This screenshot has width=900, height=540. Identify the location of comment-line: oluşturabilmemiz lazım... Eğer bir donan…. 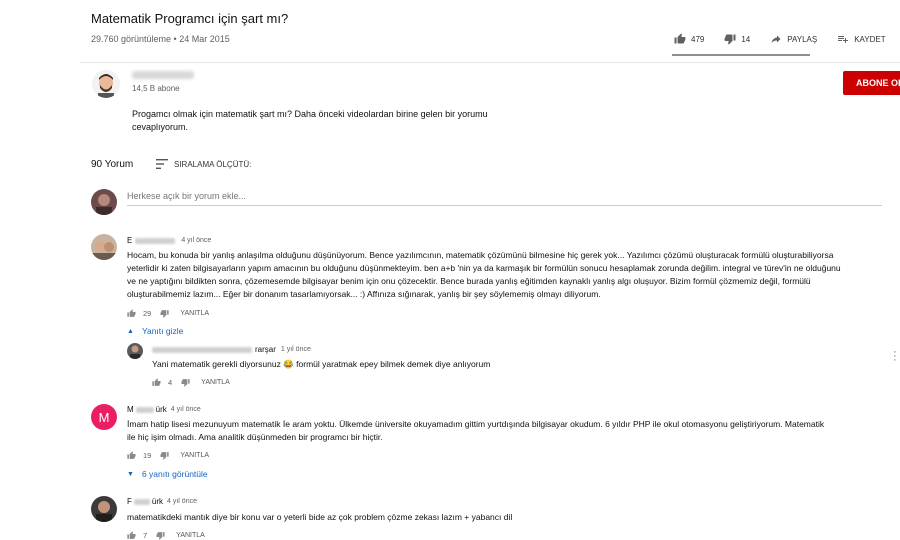
(364, 294).